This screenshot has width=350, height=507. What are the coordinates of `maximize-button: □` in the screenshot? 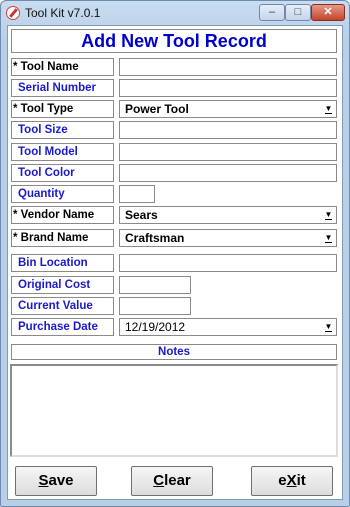 It's located at (298, 12).